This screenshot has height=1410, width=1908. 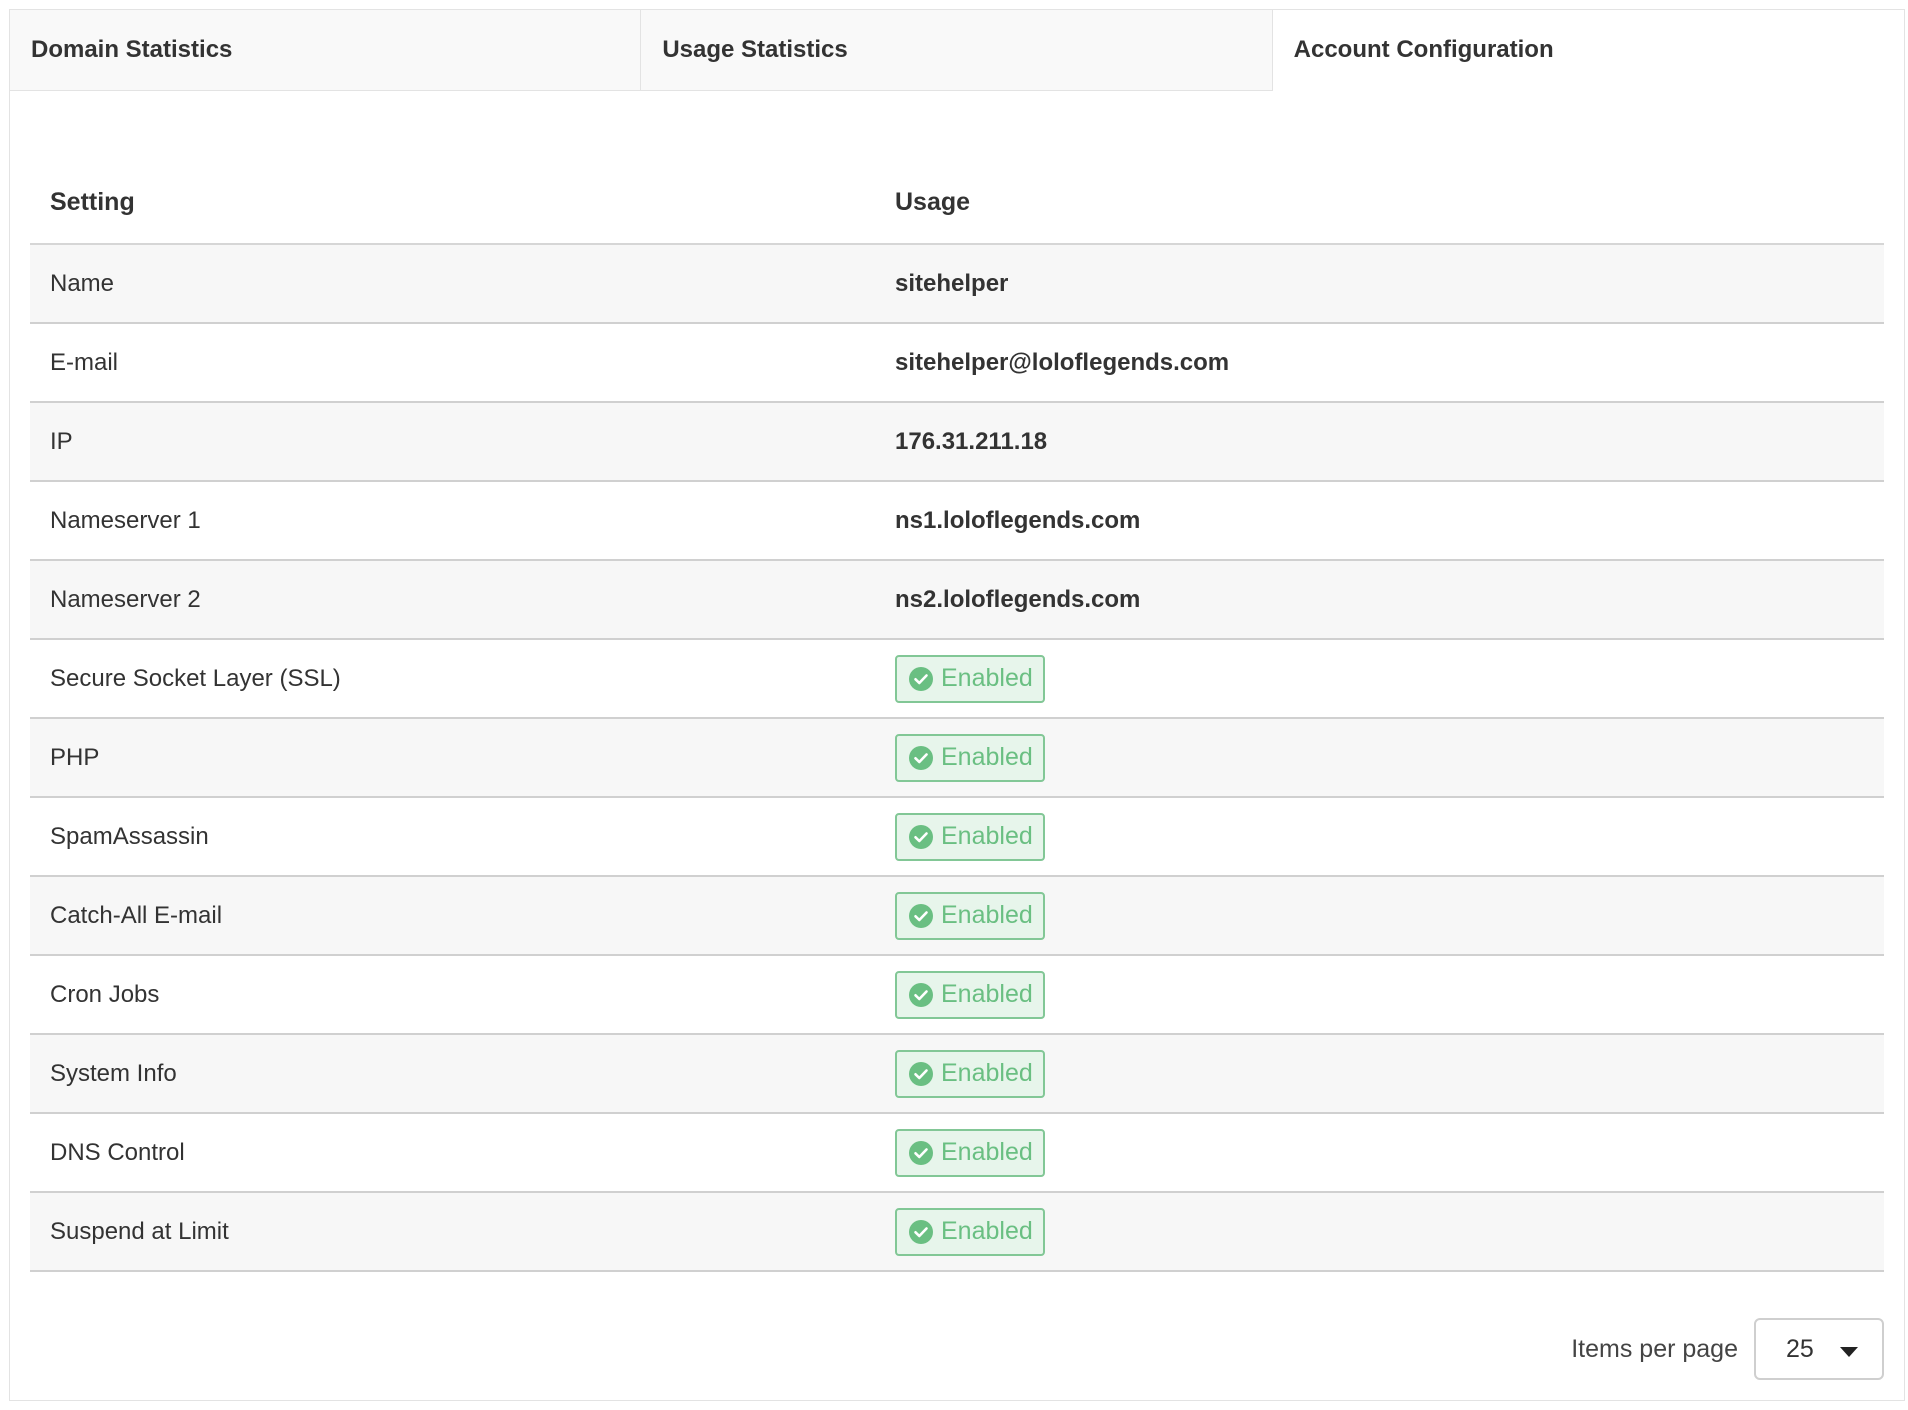 What do you see at coordinates (1379, 442) in the screenshot?
I see `setting-value-cell: 176.31.211.18` at bounding box center [1379, 442].